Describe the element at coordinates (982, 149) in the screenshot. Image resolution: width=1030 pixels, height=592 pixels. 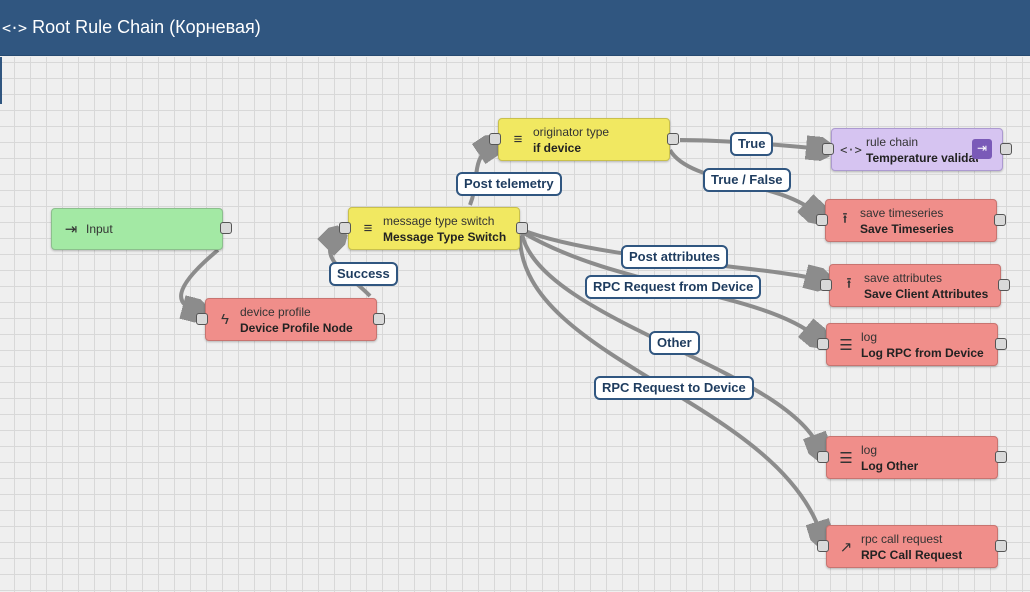
I see `open-rule-chain-button: ⇥` at that location.